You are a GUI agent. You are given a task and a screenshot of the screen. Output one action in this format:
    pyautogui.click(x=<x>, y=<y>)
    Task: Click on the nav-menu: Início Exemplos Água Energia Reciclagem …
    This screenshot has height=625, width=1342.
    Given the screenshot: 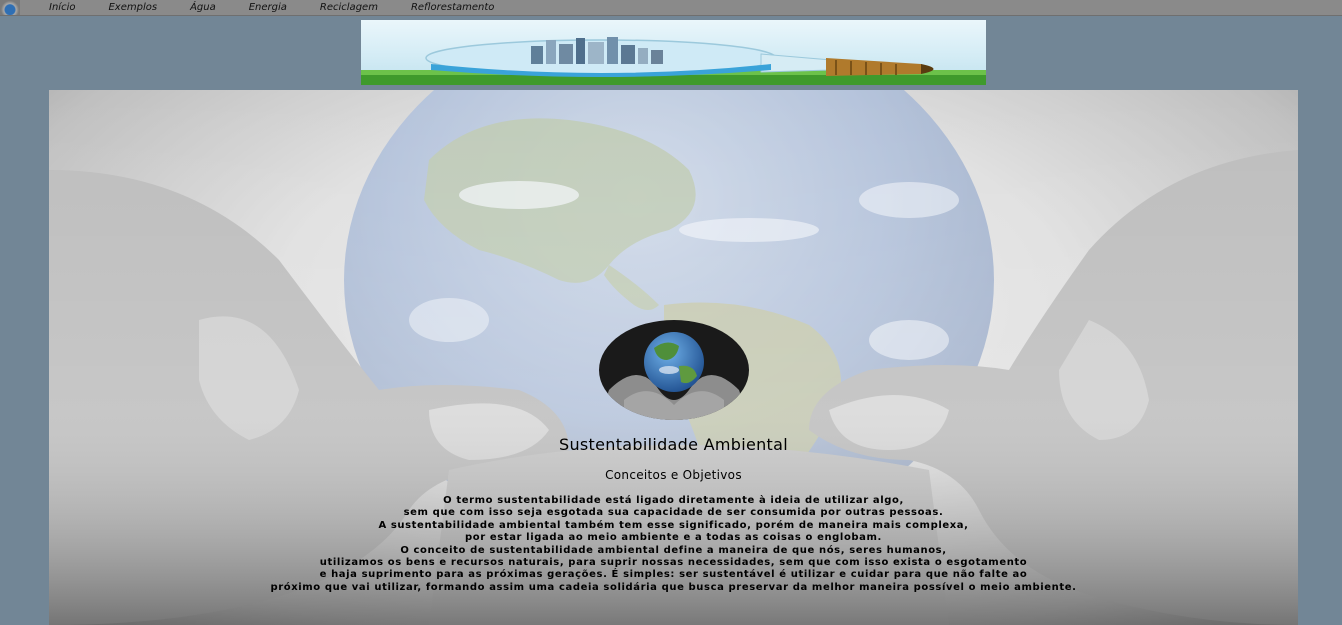 What is the action you would take?
    pyautogui.click(x=288, y=7)
    